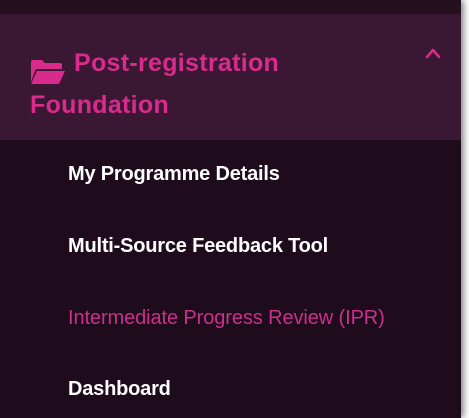  What do you see at coordinates (119, 389) in the screenshot?
I see `nav-item-dashboard: Dashboard` at bounding box center [119, 389].